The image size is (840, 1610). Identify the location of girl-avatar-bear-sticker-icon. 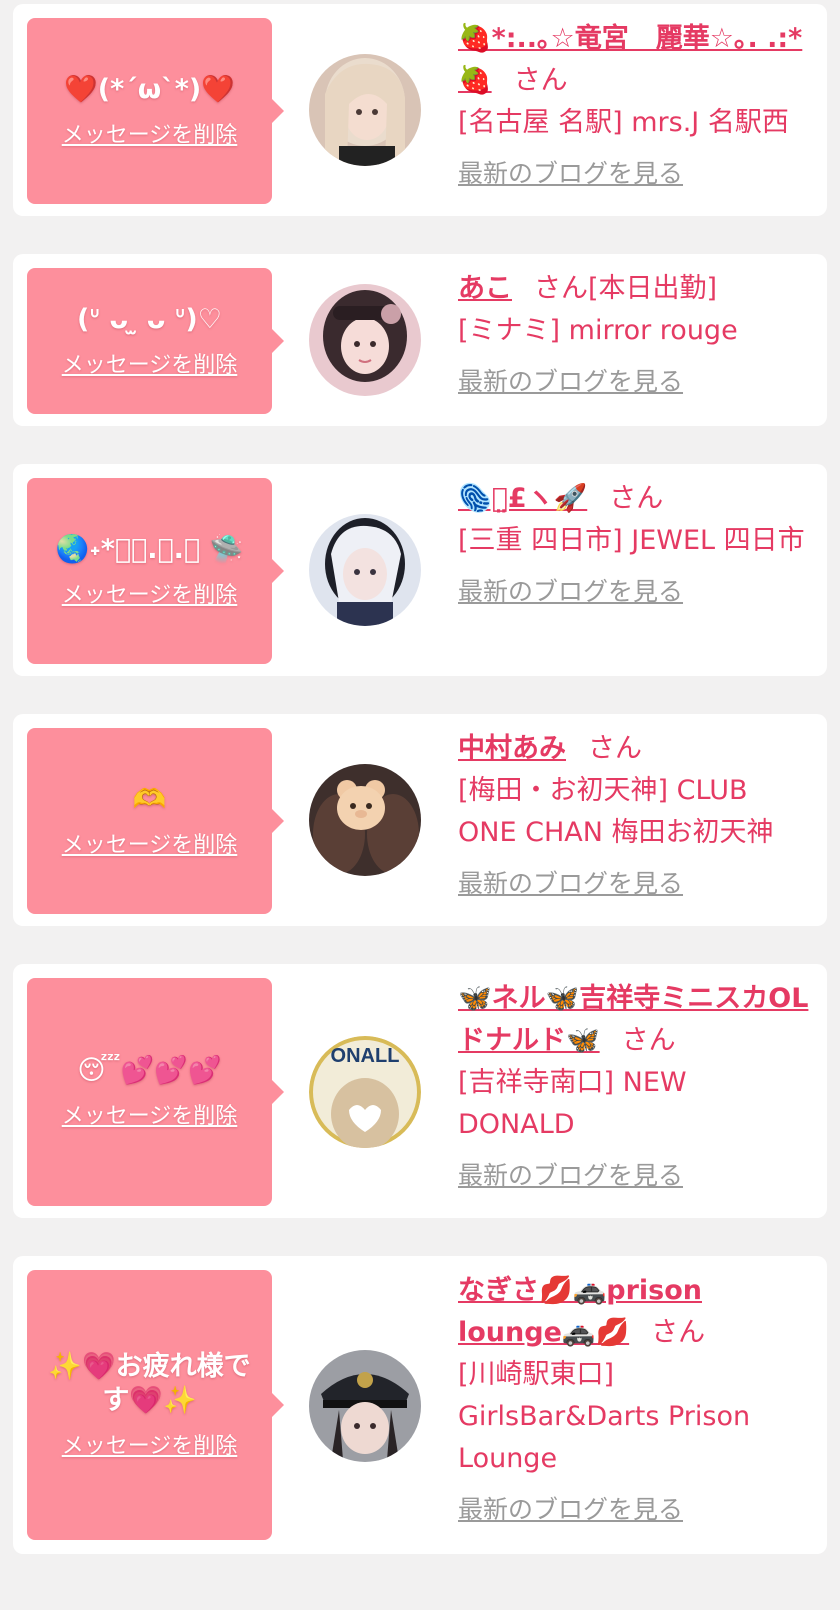
(365, 820).